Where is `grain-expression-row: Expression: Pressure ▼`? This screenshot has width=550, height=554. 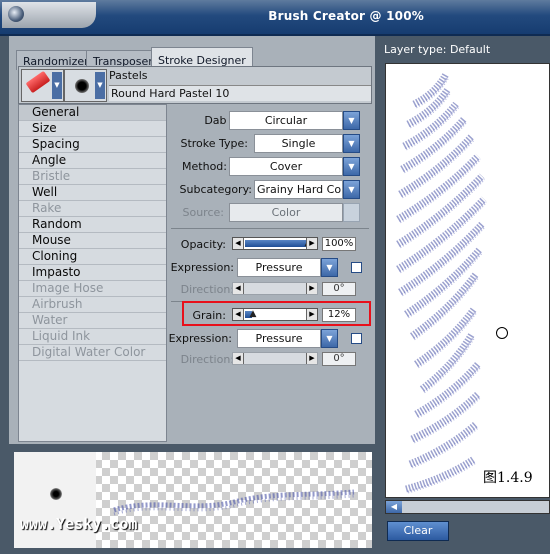 grain-expression-row: Expression: Pressure ▼ is located at coordinates (269, 339).